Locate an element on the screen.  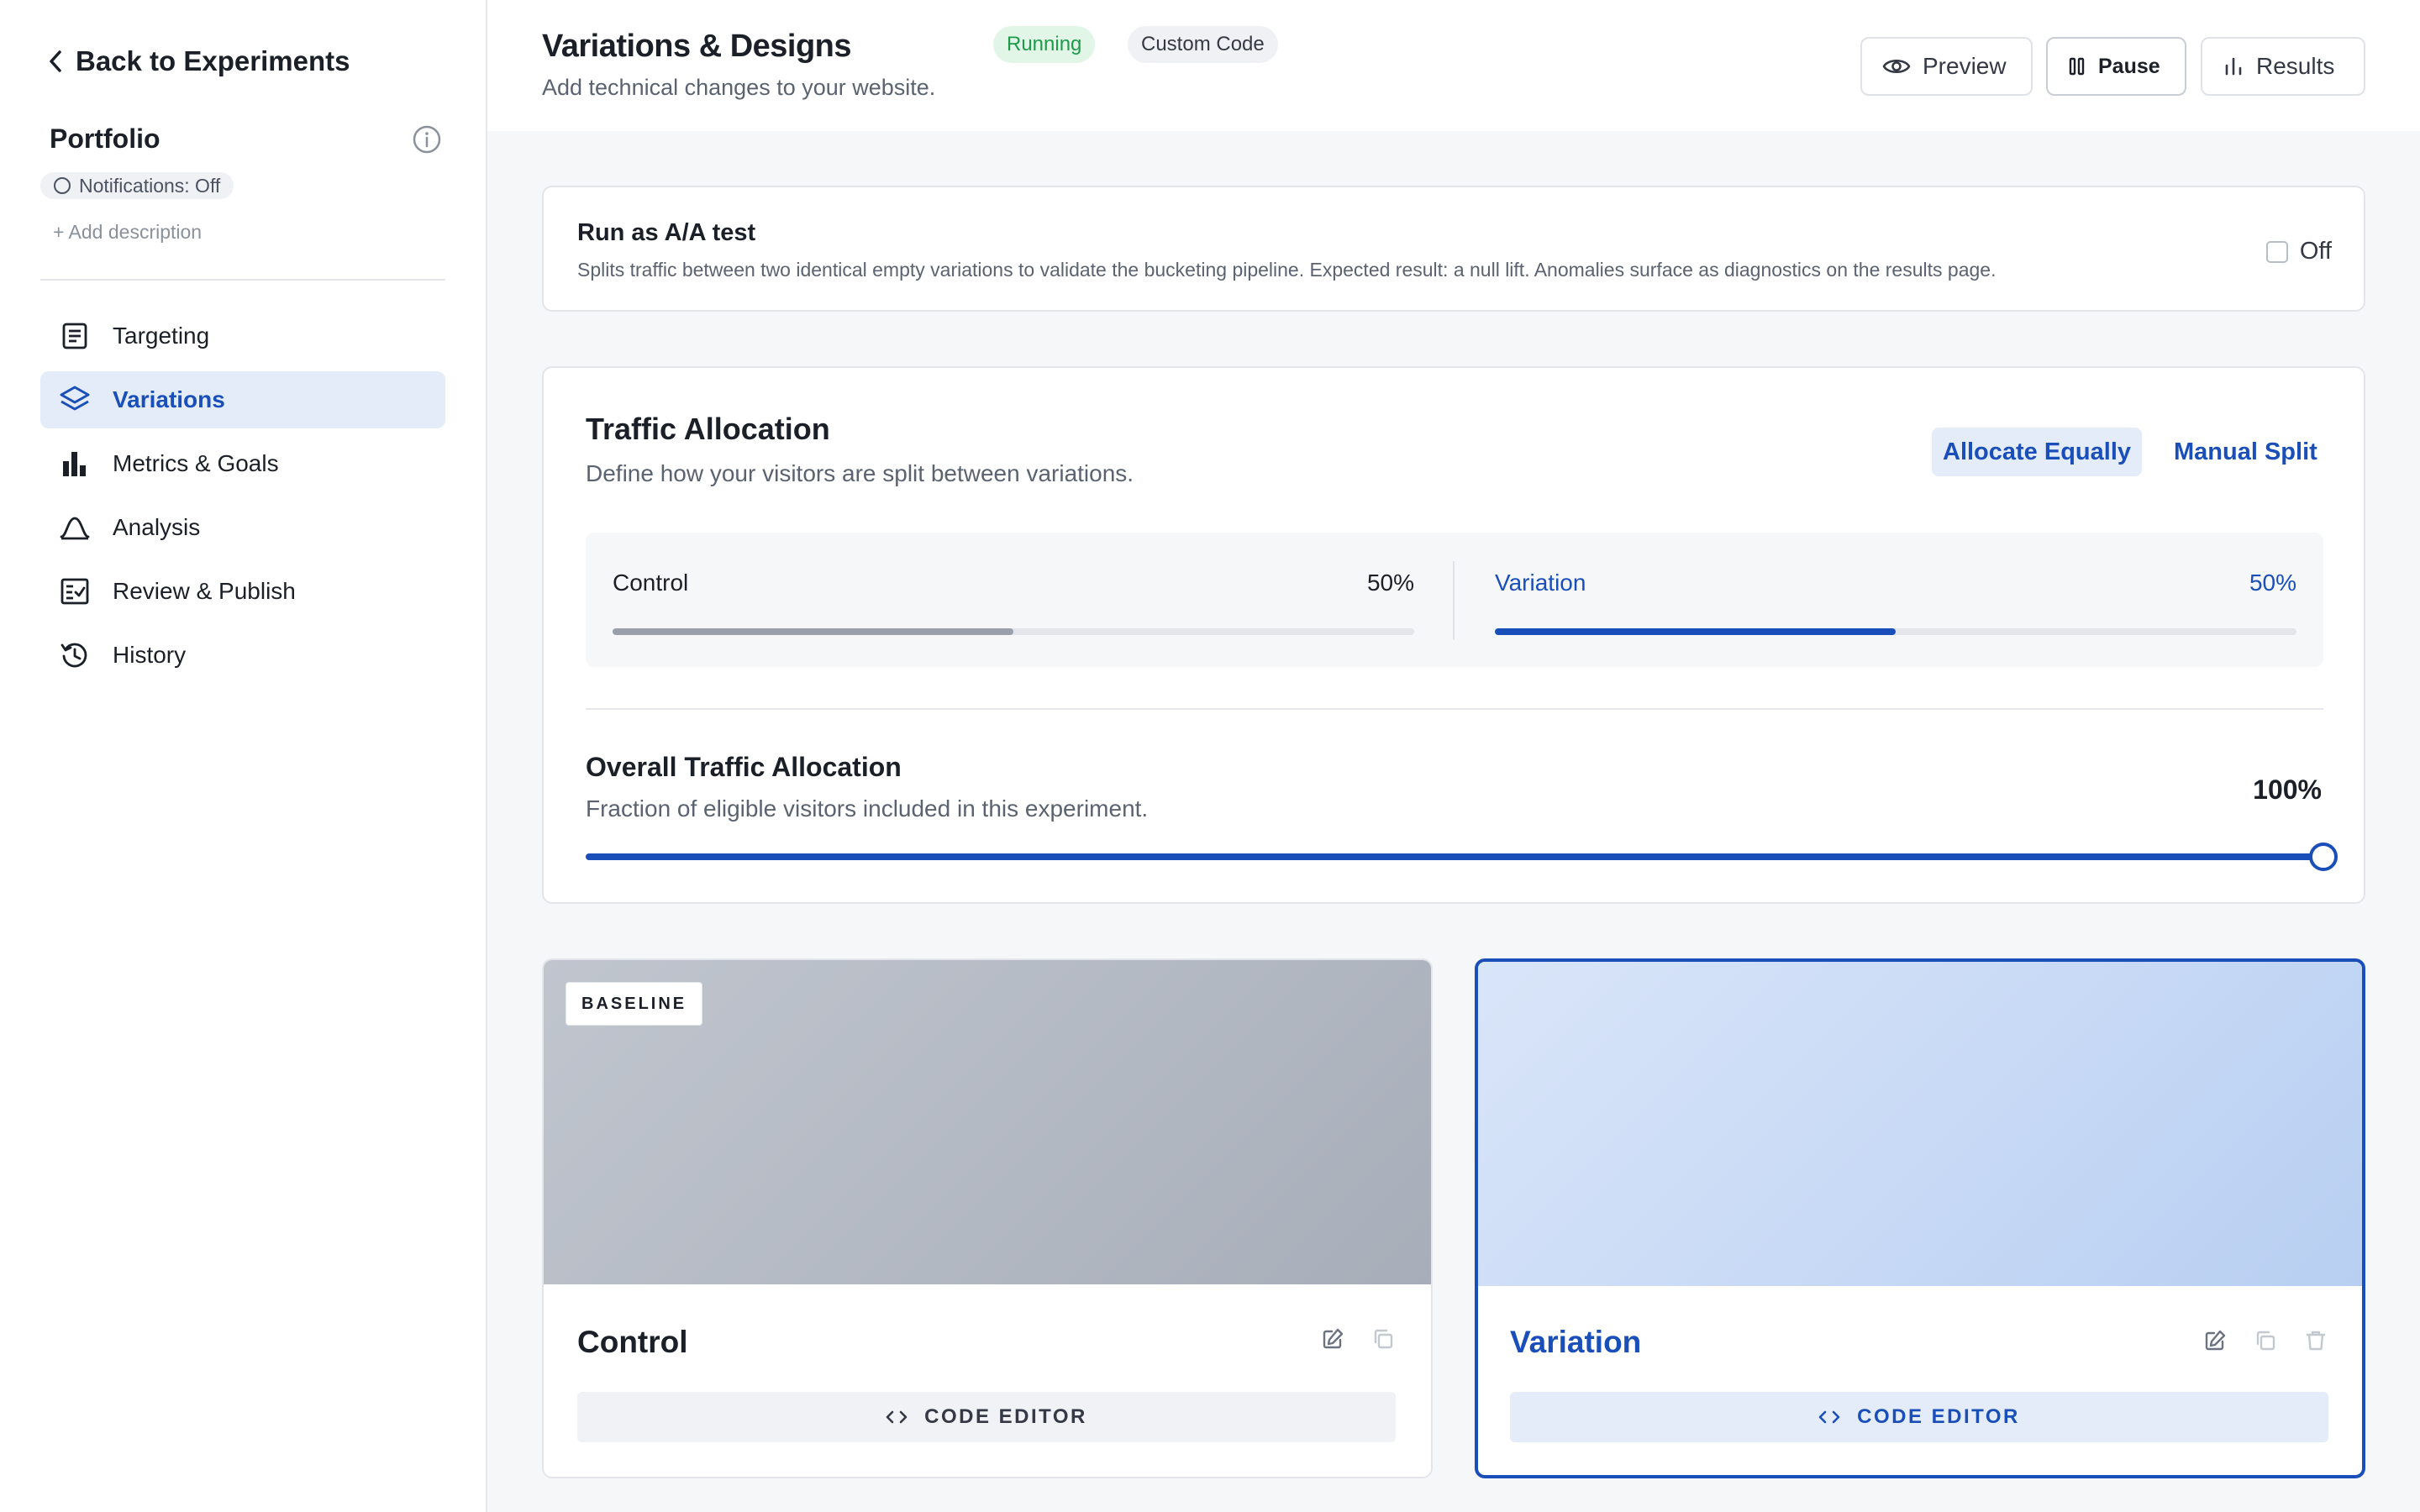
notifications-label: Notifications: Off is located at coordinates (150, 185).